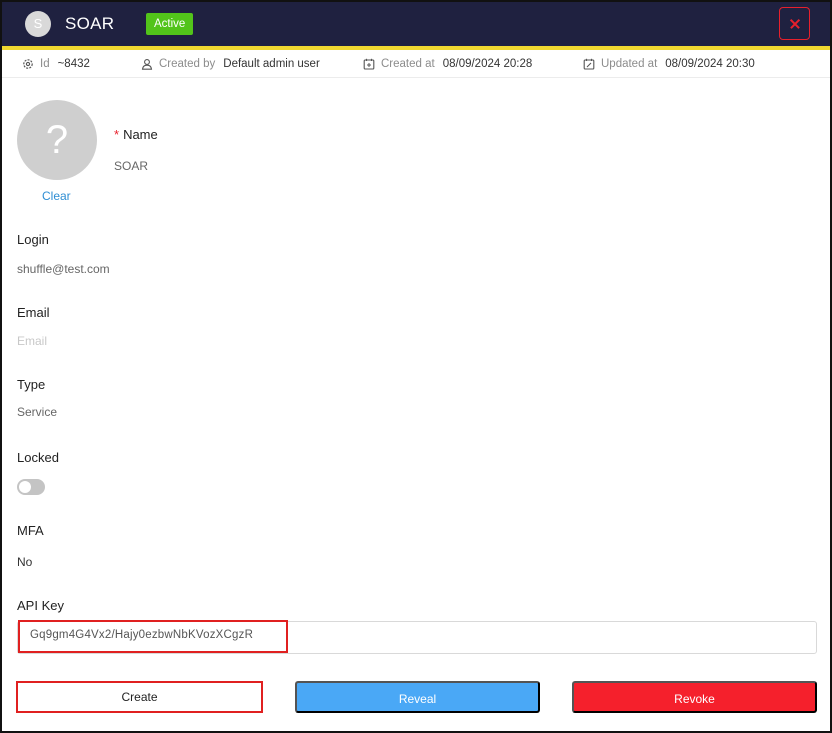  Describe the element at coordinates (90, 23) in the screenshot. I see `dialog-title: SOAR` at that location.